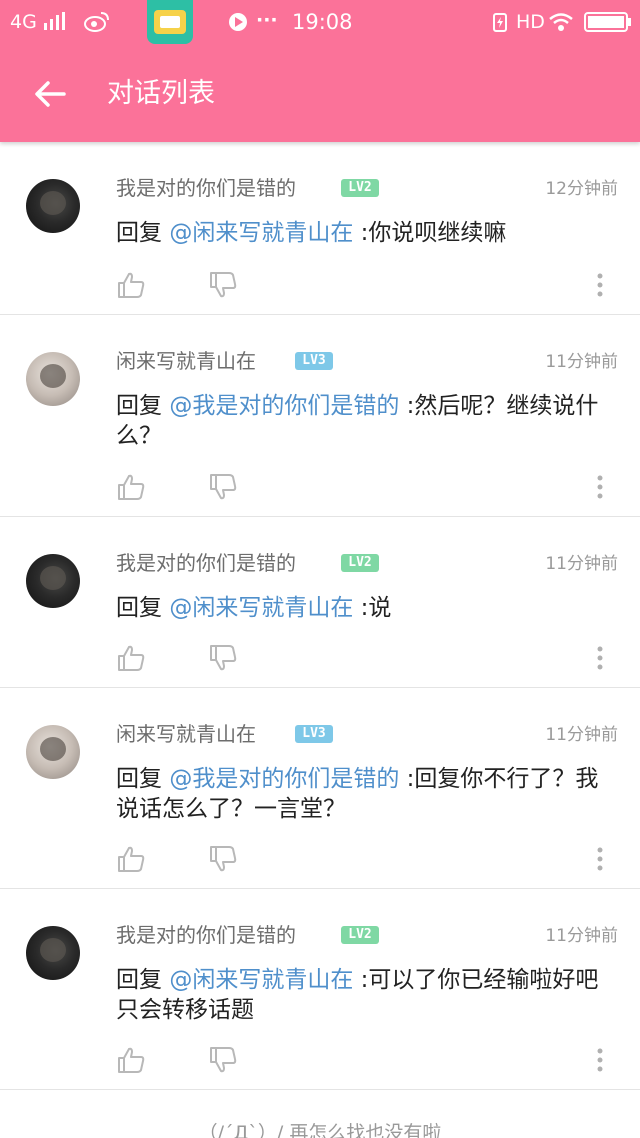 This screenshot has width=640, height=1138. What do you see at coordinates (500, 22) in the screenshot?
I see `charging-icon` at bounding box center [500, 22].